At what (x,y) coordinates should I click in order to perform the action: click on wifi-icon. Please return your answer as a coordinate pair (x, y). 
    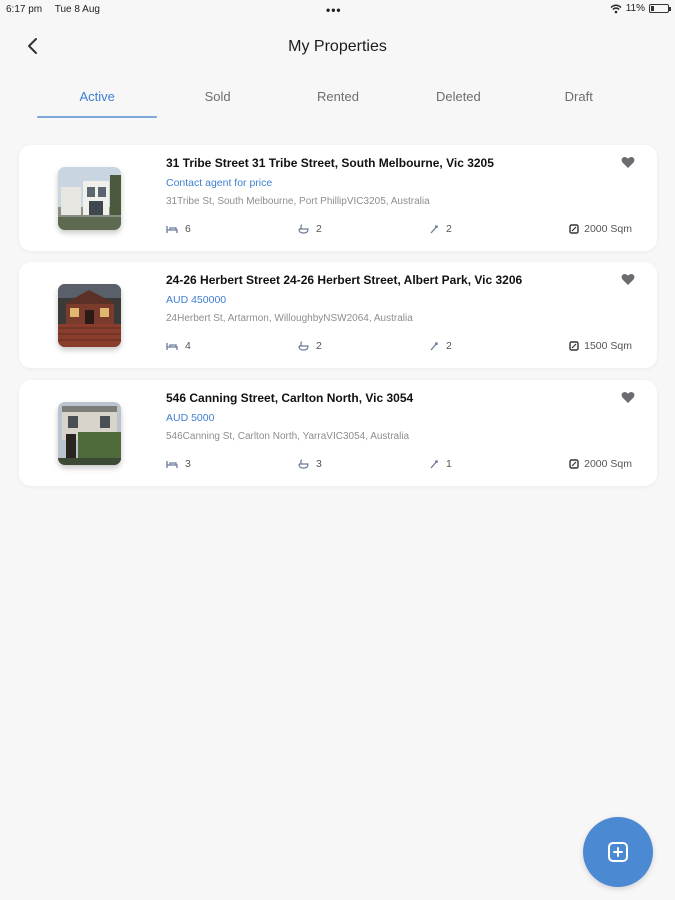
    Looking at the image, I should click on (616, 8).